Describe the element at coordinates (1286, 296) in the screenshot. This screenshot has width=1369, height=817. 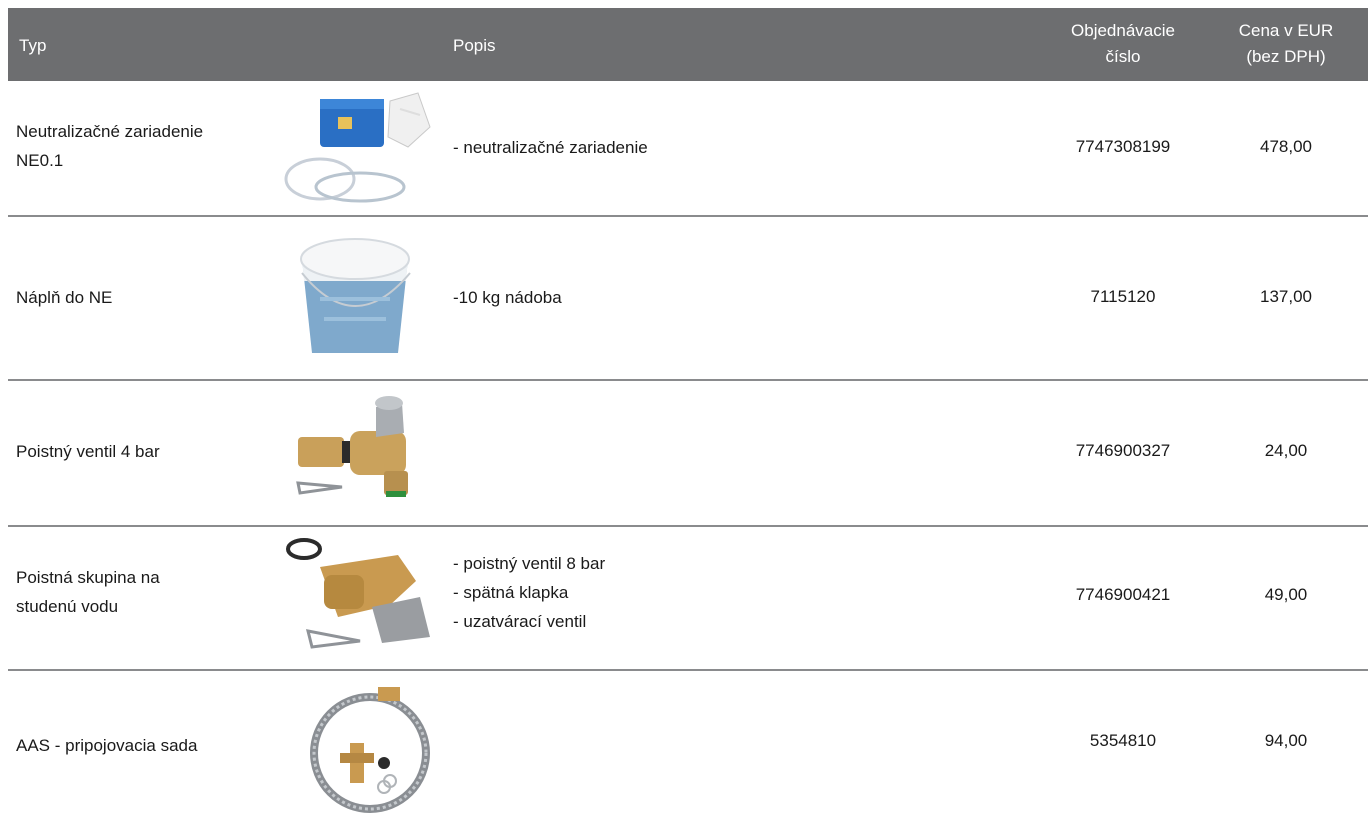
I see `row-price: 137,00` at that location.